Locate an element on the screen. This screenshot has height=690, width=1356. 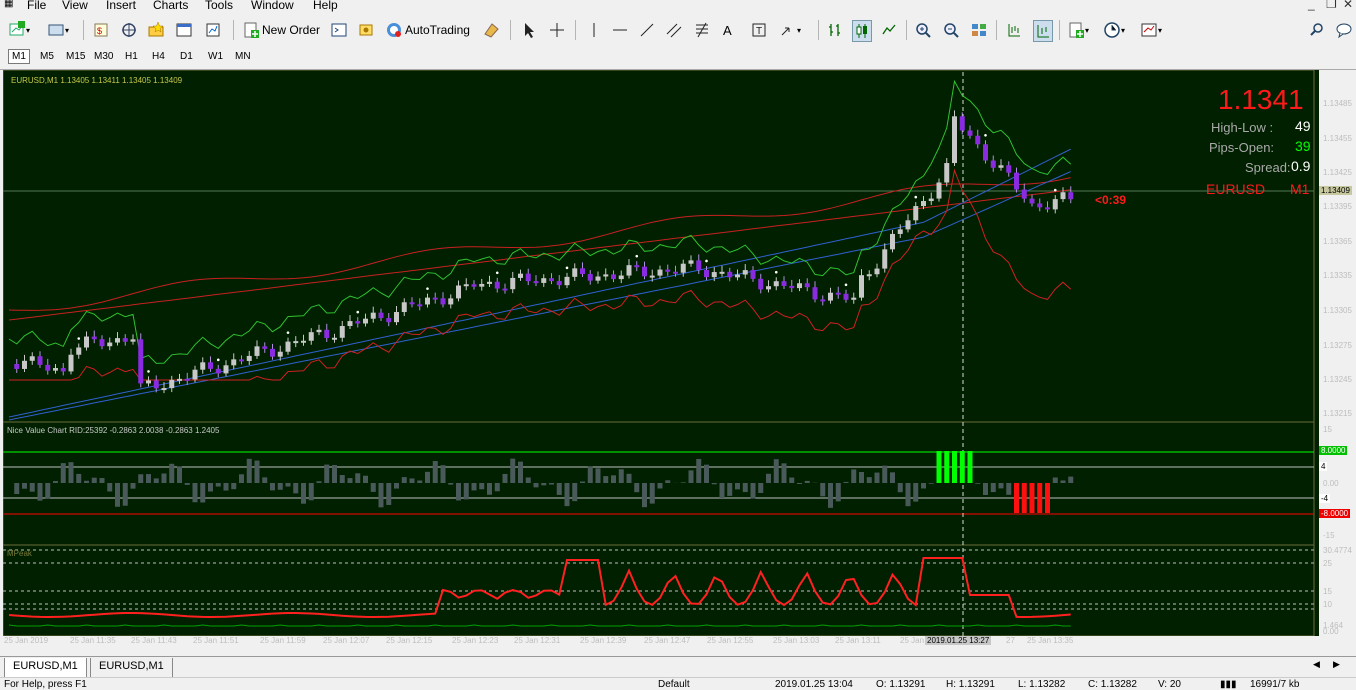
time-label: 25 Jan 13:11 is located at coordinates (858, 640).